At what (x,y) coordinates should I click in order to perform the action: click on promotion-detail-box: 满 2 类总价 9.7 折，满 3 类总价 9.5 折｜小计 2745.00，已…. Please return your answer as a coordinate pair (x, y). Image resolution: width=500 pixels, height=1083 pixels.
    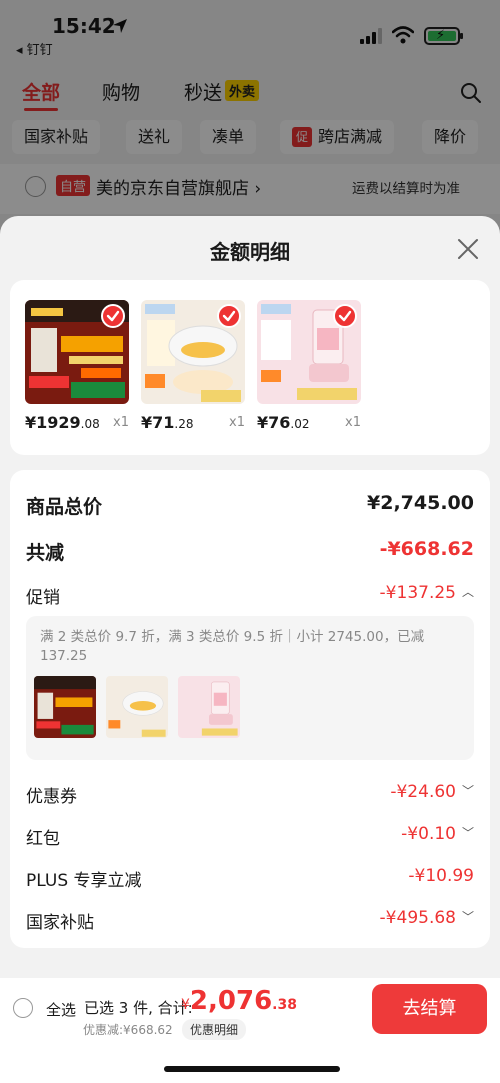
    Looking at the image, I should click on (250, 688).